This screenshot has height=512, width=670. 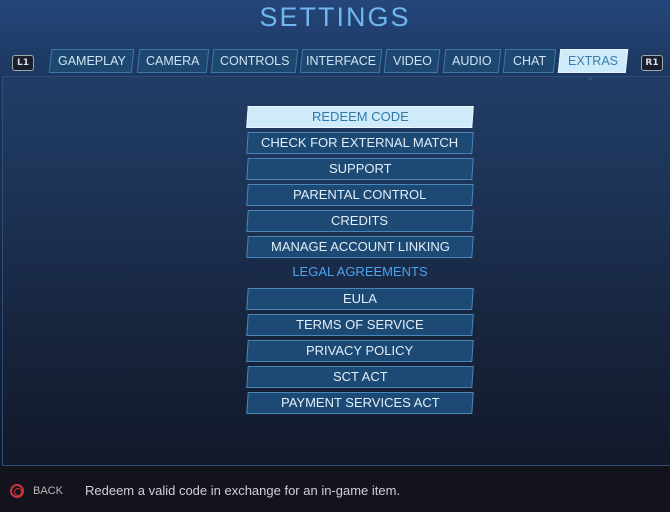 I want to click on button-label: TERMS OF SERVICE, so click(x=360, y=324).